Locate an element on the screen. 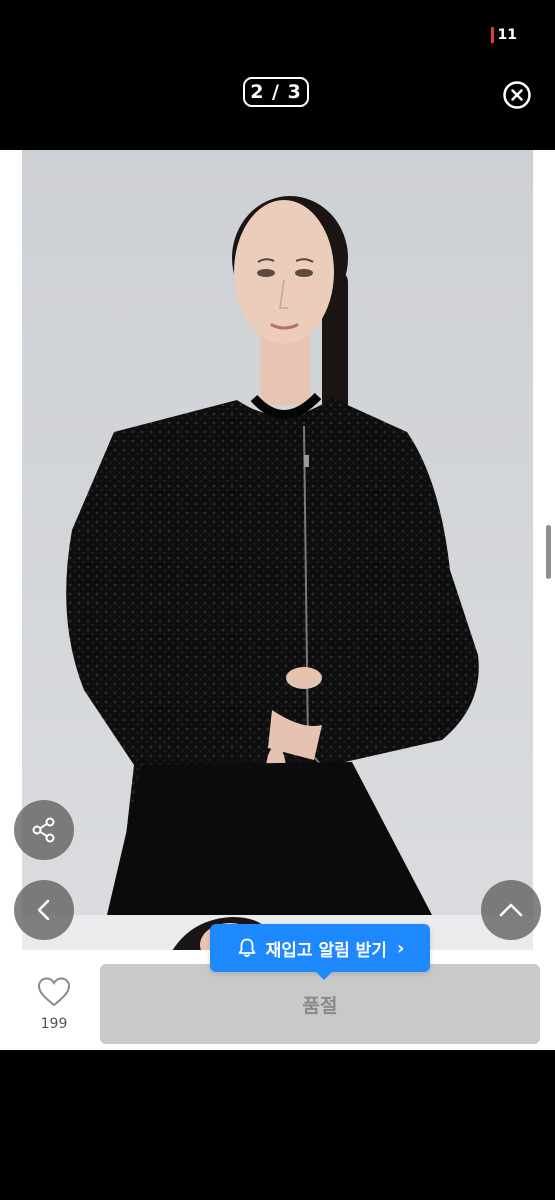  bell-icon is located at coordinates (247, 948).